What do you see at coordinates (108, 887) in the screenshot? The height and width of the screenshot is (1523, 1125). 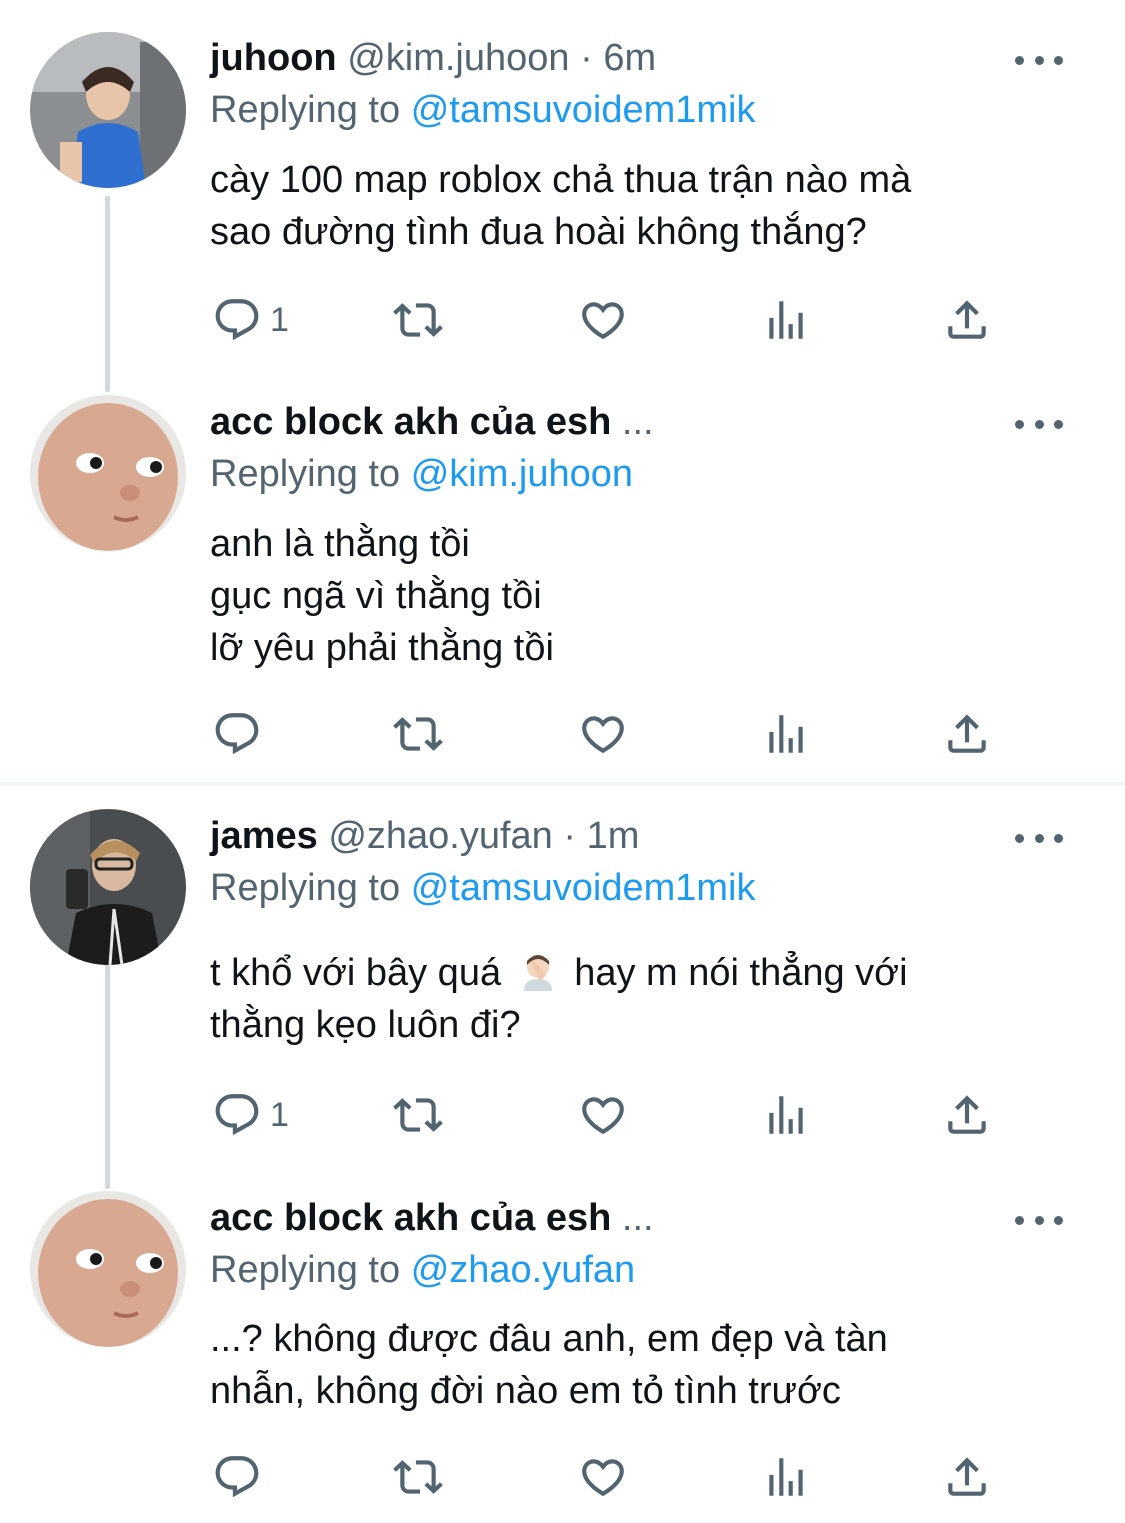 I see `avatar-james` at bounding box center [108, 887].